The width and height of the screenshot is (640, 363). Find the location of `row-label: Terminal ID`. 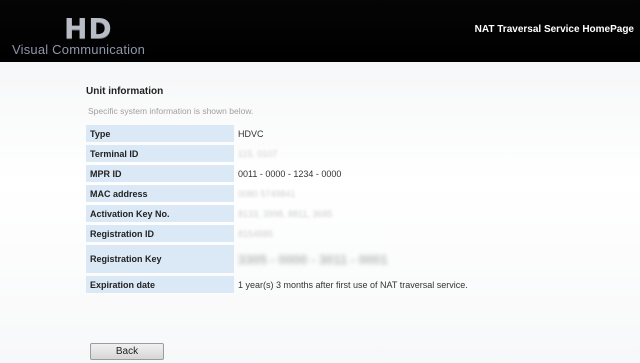

row-label: Terminal ID is located at coordinates (160, 153).